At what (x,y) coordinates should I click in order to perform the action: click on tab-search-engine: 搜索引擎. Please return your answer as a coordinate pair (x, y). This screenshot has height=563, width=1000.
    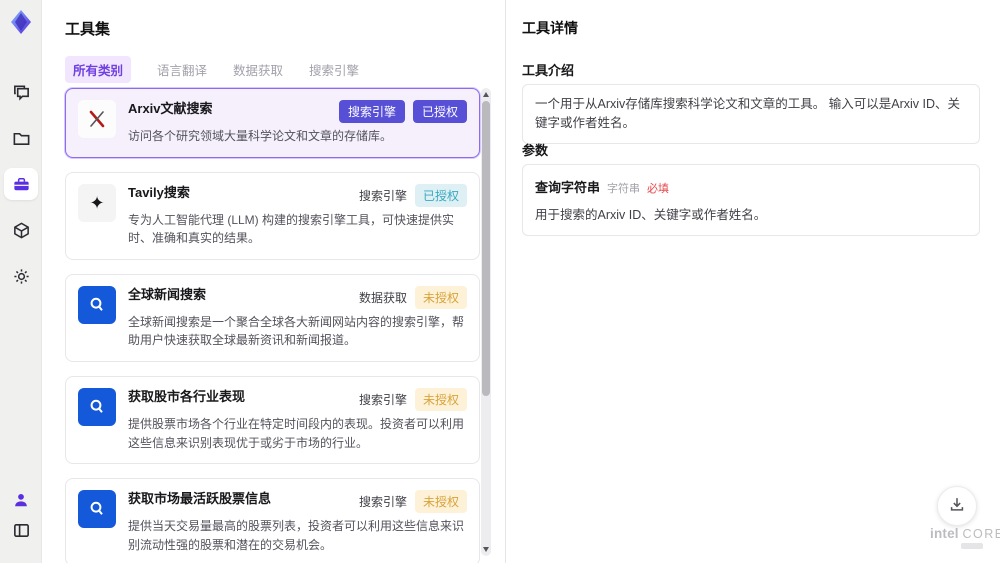
    Looking at the image, I should click on (334, 69).